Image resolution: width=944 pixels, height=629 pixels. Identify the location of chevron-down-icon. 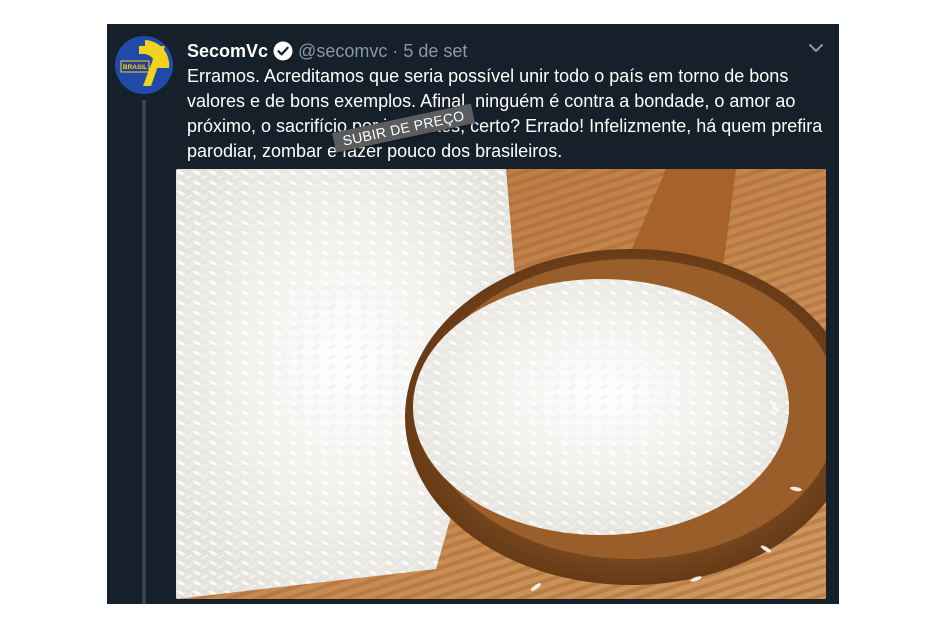
(816, 48).